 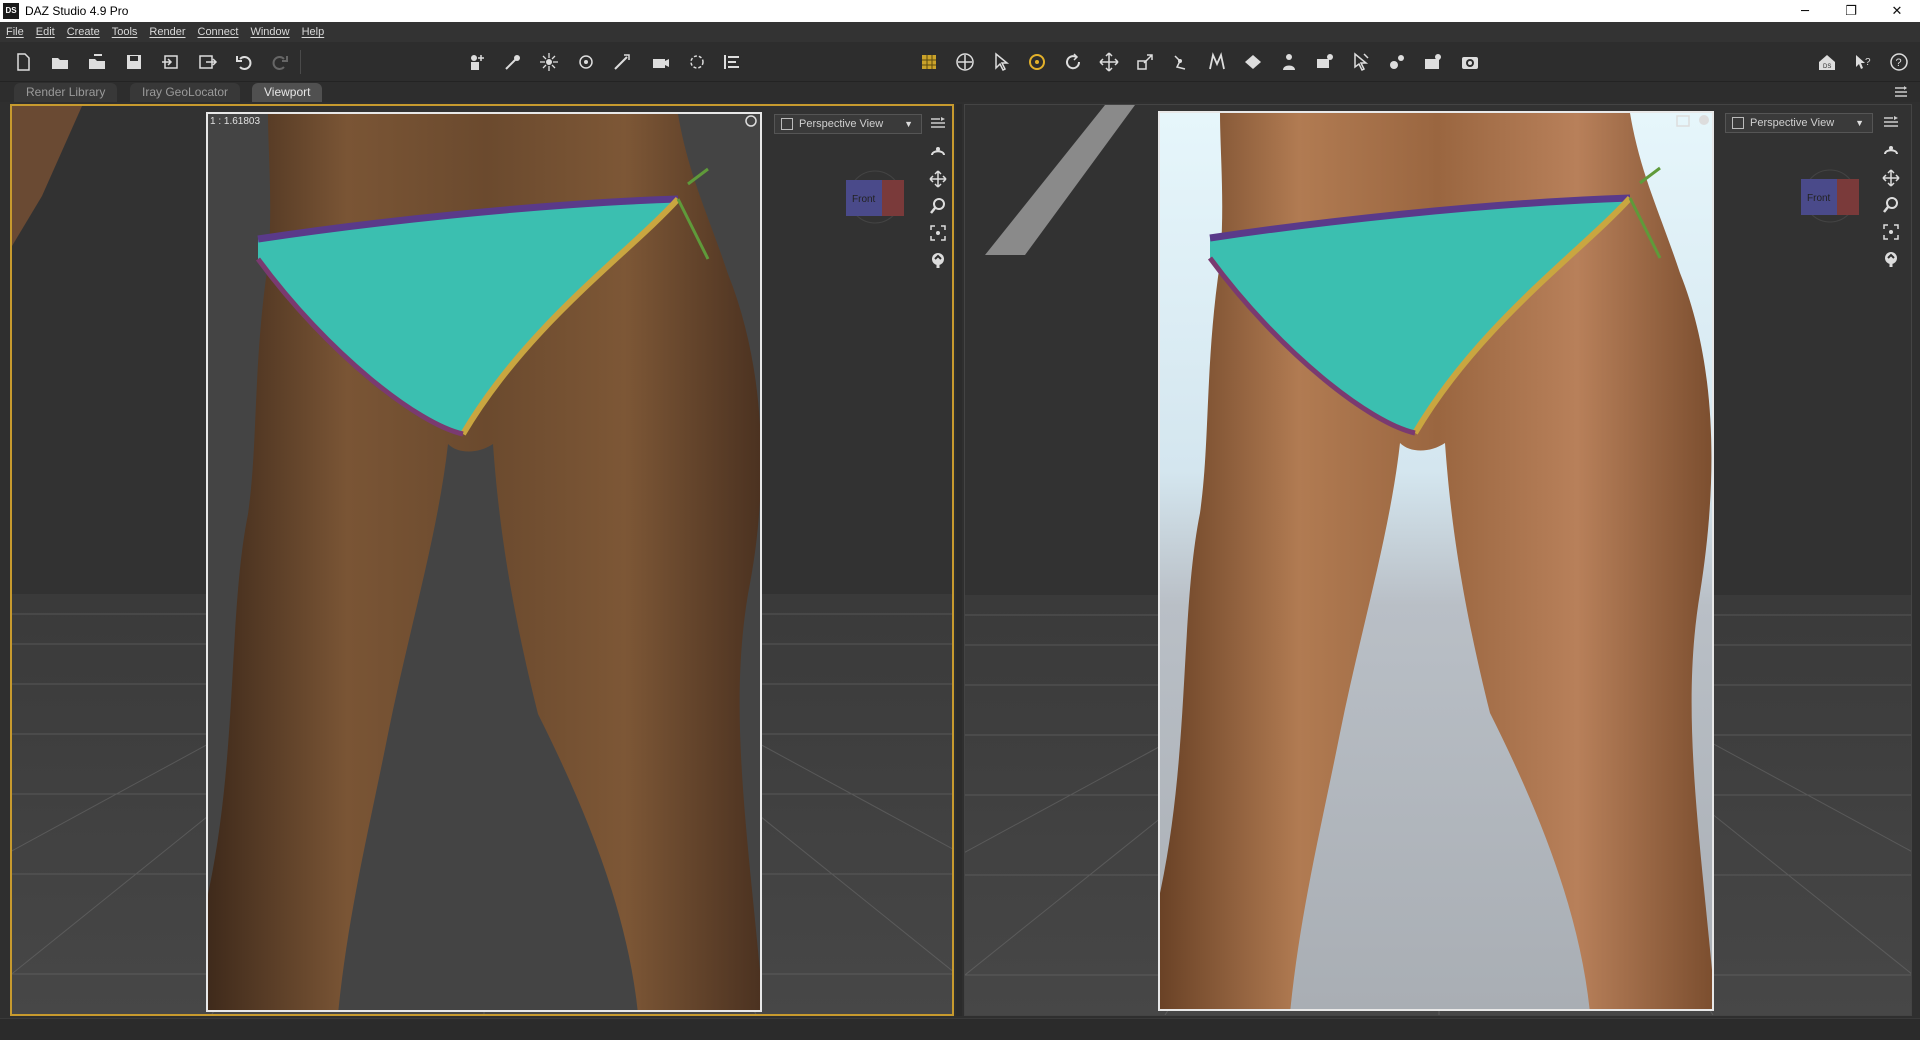 I want to click on preview-icon, so click(x=1683, y=121).